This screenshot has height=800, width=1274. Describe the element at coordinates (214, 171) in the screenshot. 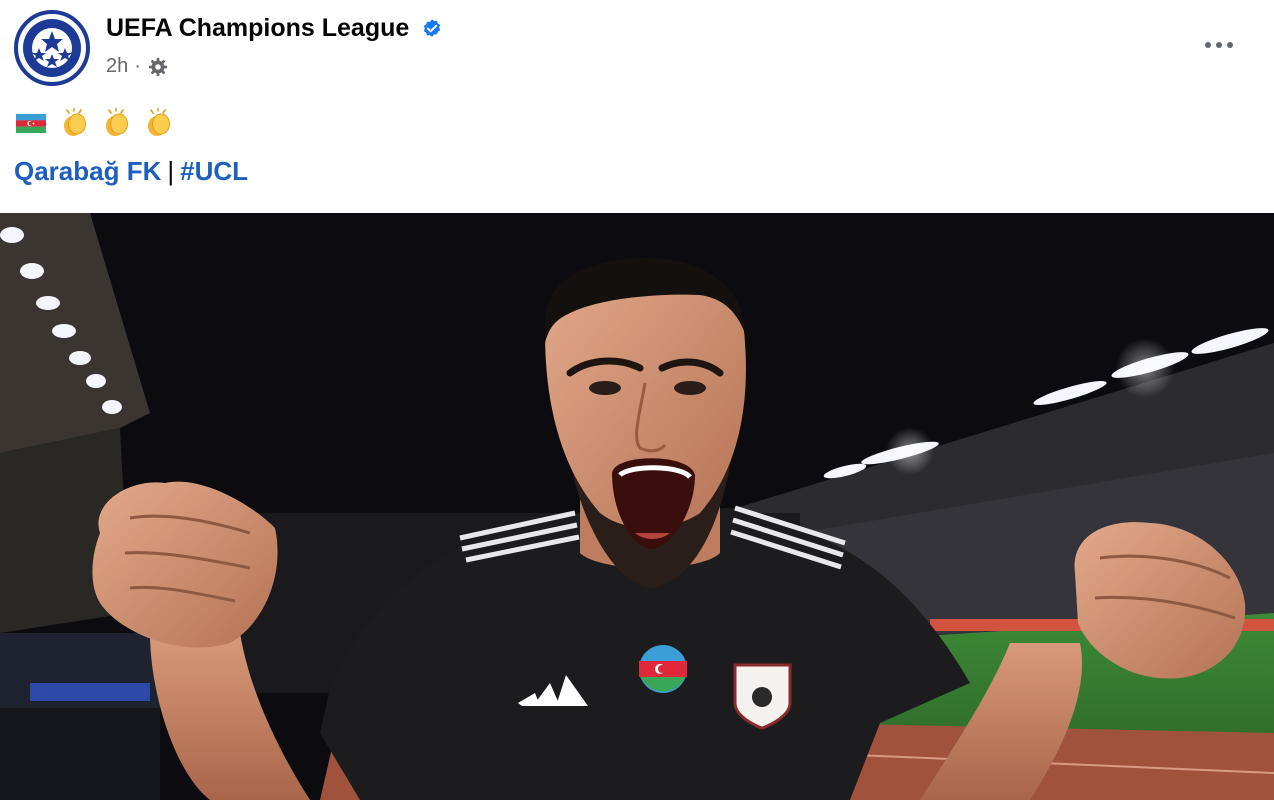

I see `ucl-hashtag-link: #UCL` at that location.